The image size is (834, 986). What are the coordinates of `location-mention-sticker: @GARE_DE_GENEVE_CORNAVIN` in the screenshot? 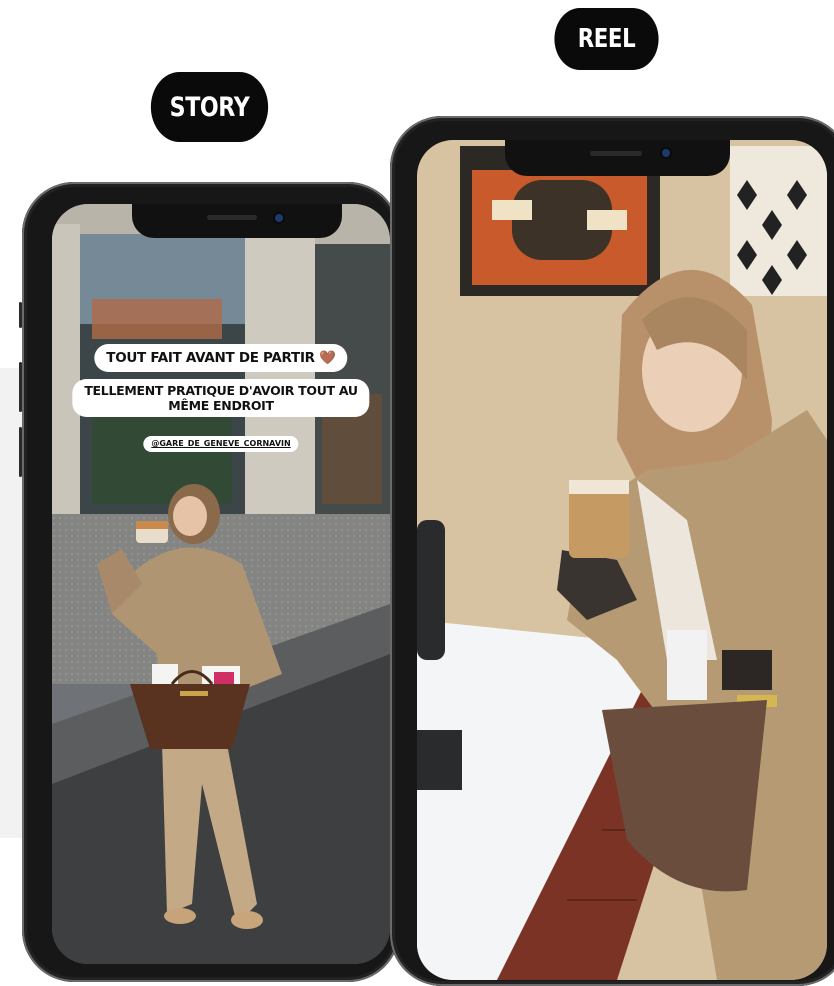 It's located at (221, 444).